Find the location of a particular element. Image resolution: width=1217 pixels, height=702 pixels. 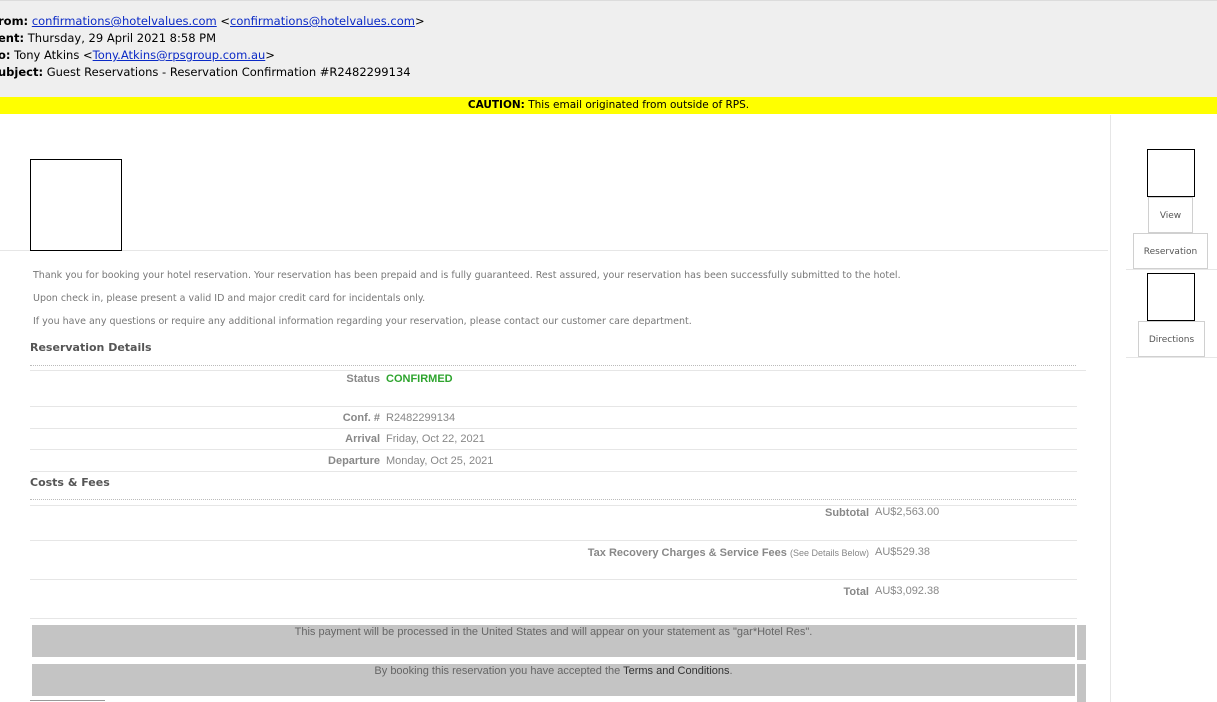

subtotal-value: AU$2,563.00 is located at coordinates (907, 512).